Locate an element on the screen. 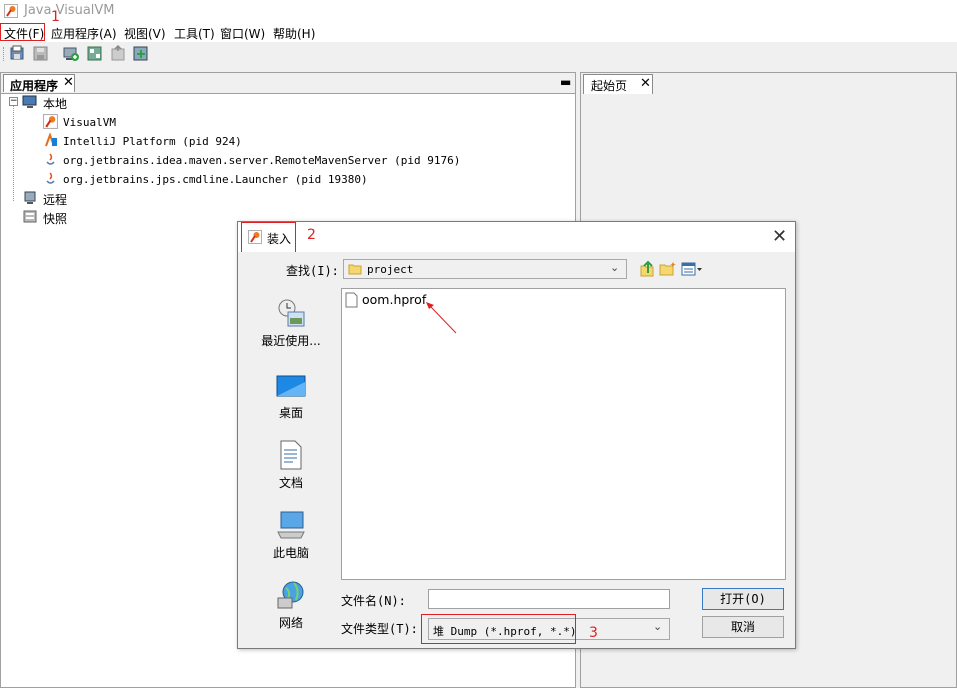  tree-node-snapshots: 快照 is located at coordinates (55, 218).